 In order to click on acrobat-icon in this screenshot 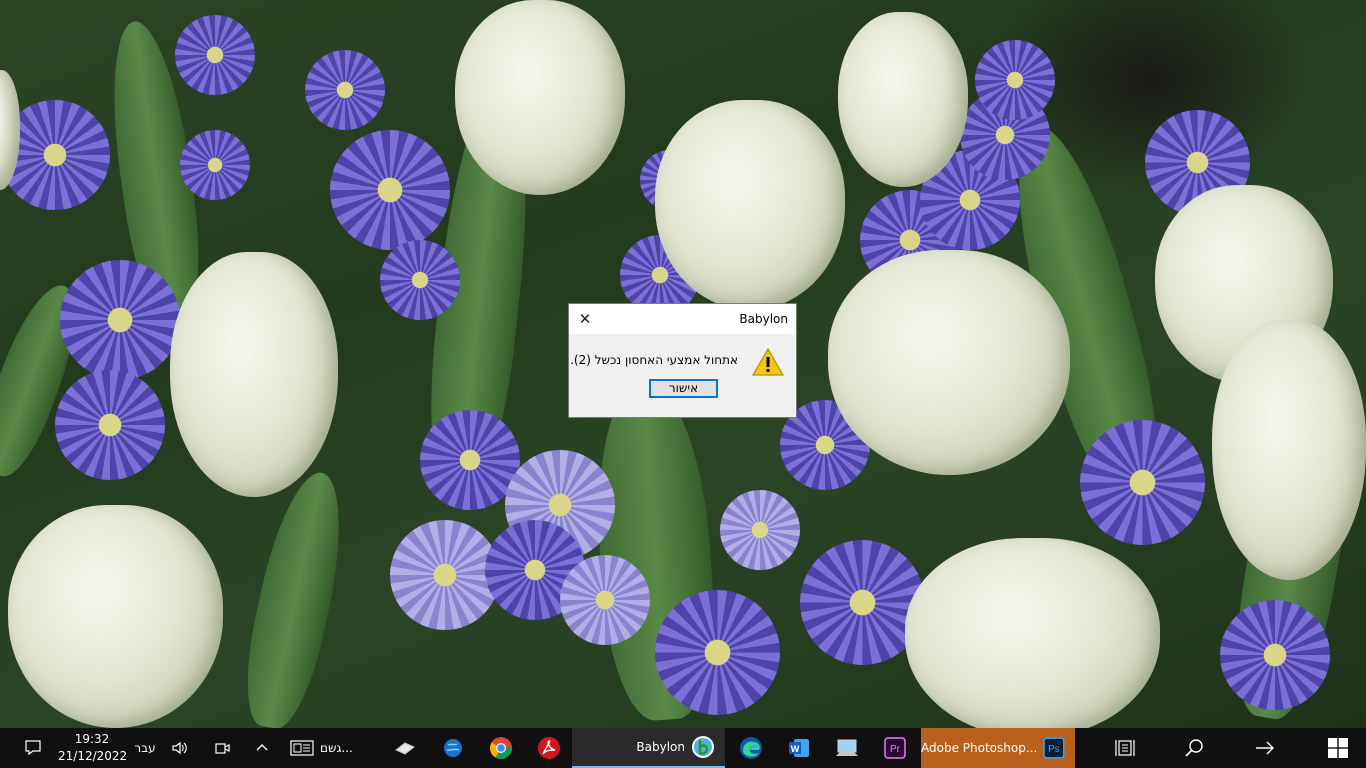, I will do `click(549, 748)`.